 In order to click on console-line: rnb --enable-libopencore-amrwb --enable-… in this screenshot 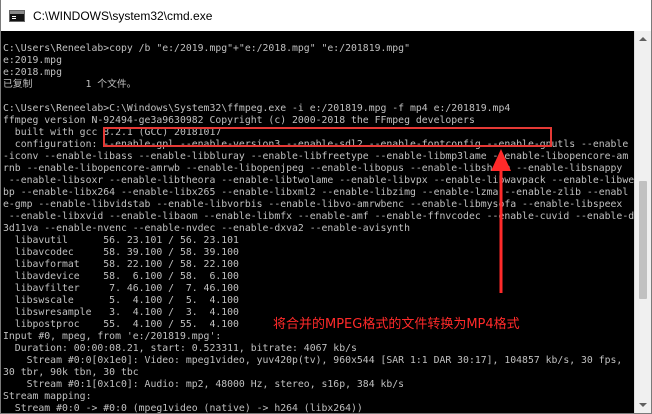, I will do `click(313, 168)`.